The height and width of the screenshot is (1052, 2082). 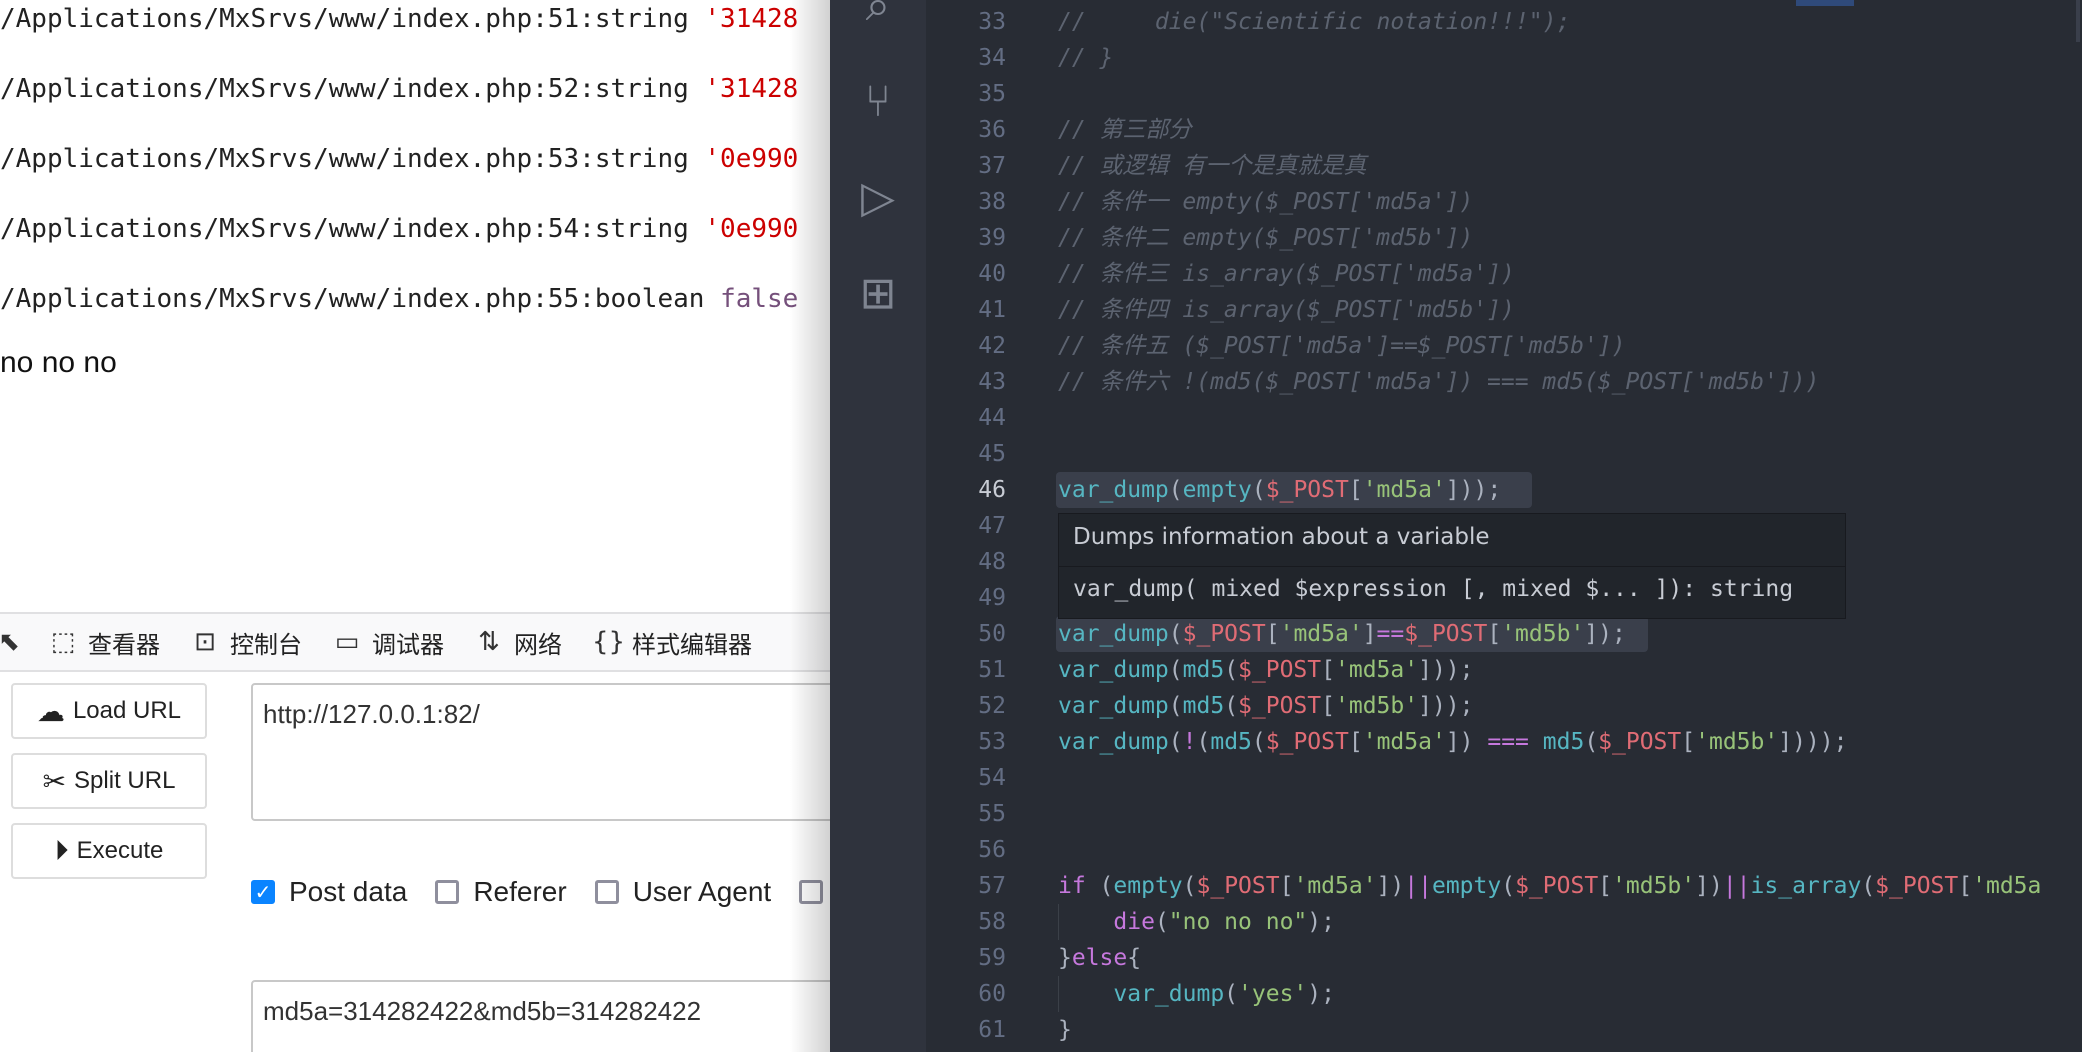 I want to click on code-line: var_dump('yes');, so click(x=1196, y=994).